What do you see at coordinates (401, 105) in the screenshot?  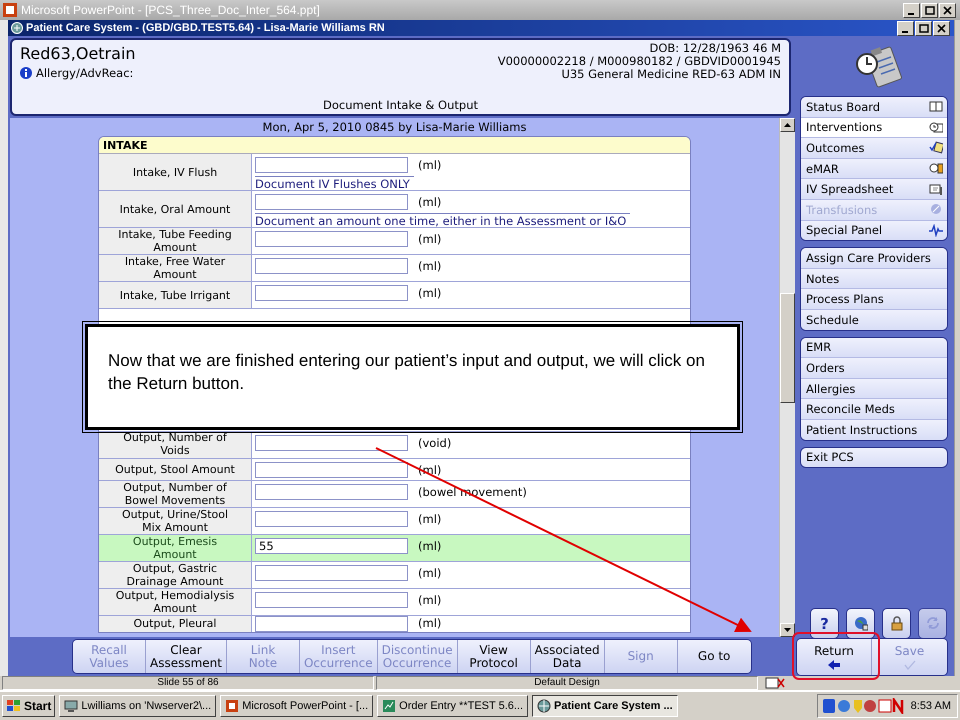 I see `document-title: Document Intake & Output` at bounding box center [401, 105].